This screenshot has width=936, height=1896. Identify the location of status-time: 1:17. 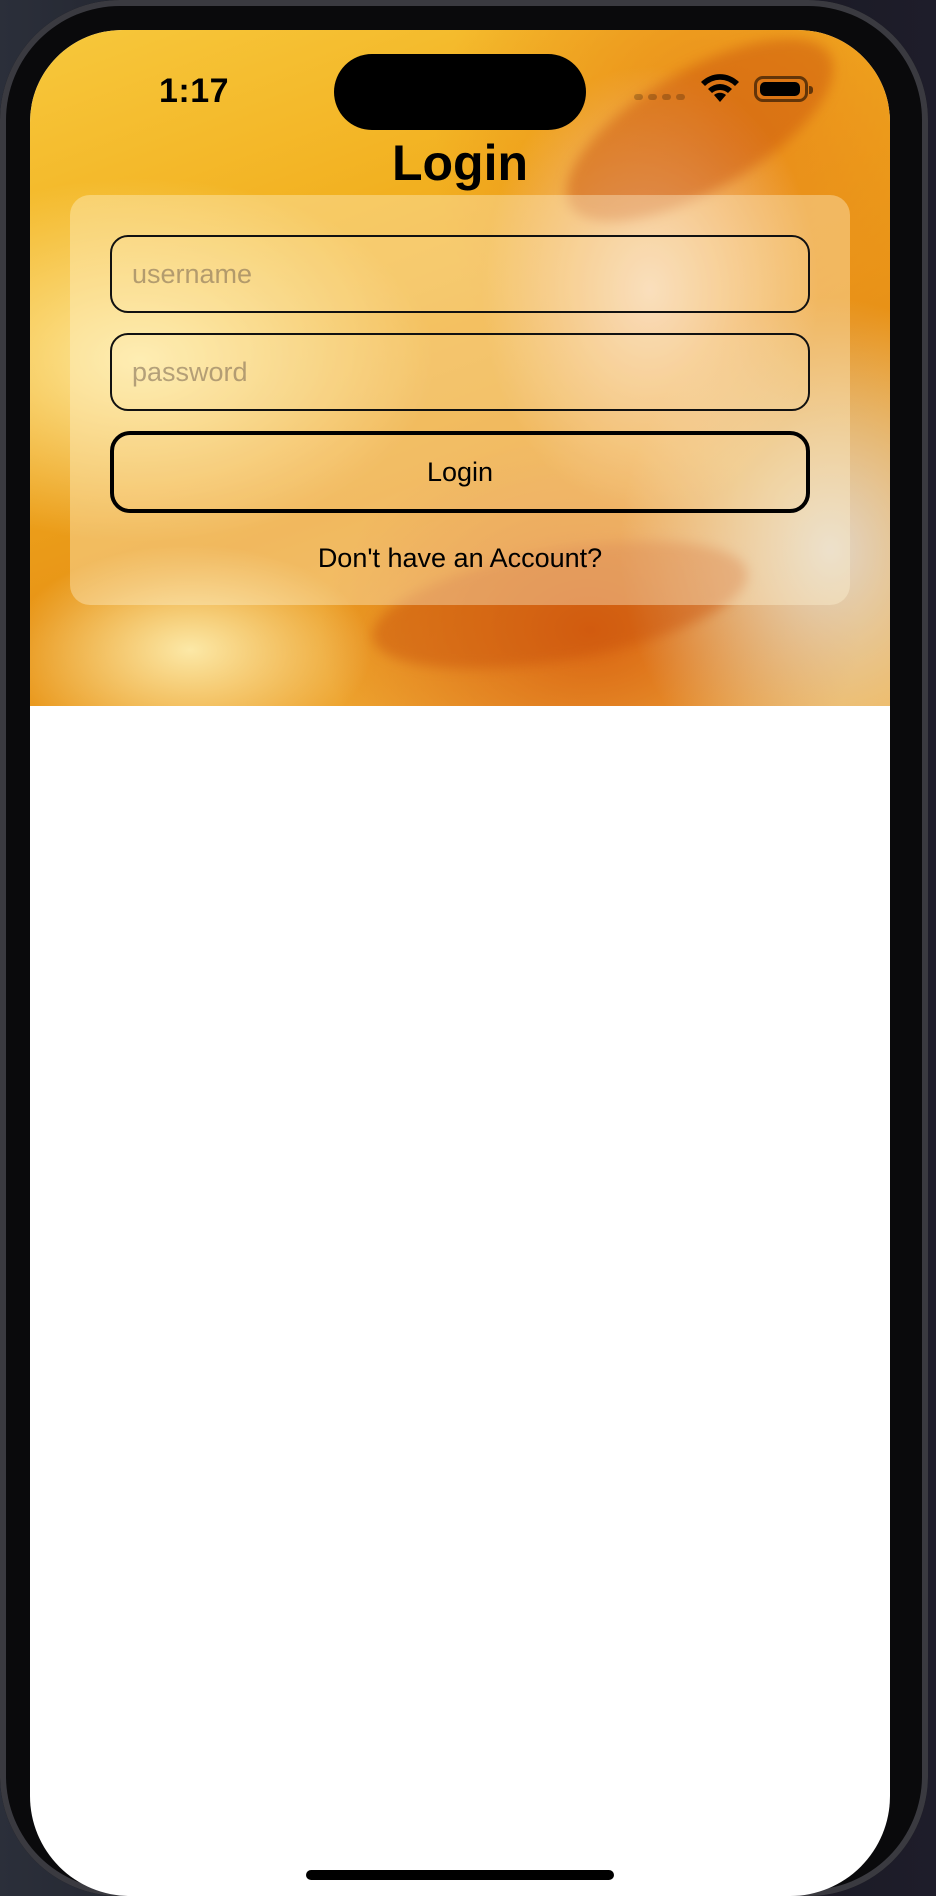
(194, 91).